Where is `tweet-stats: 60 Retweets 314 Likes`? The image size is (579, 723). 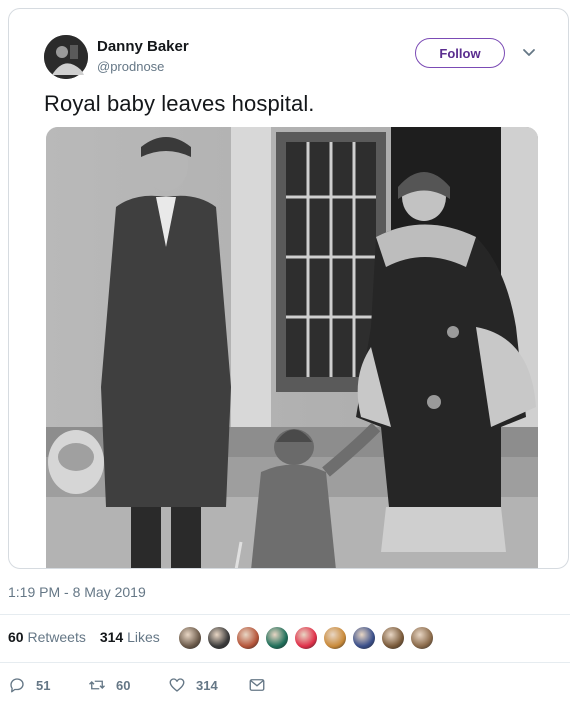 tweet-stats: 60 Retweets 314 Likes is located at coordinates (84, 637).